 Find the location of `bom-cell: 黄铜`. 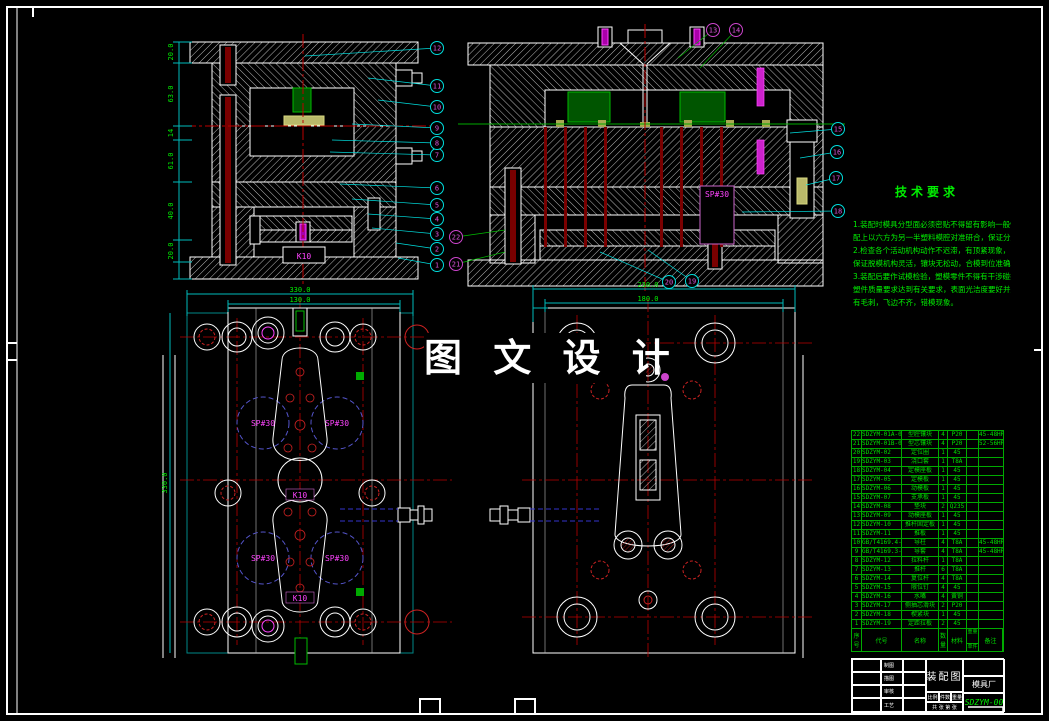

bom-cell: 黄铜 is located at coordinates (957, 597).